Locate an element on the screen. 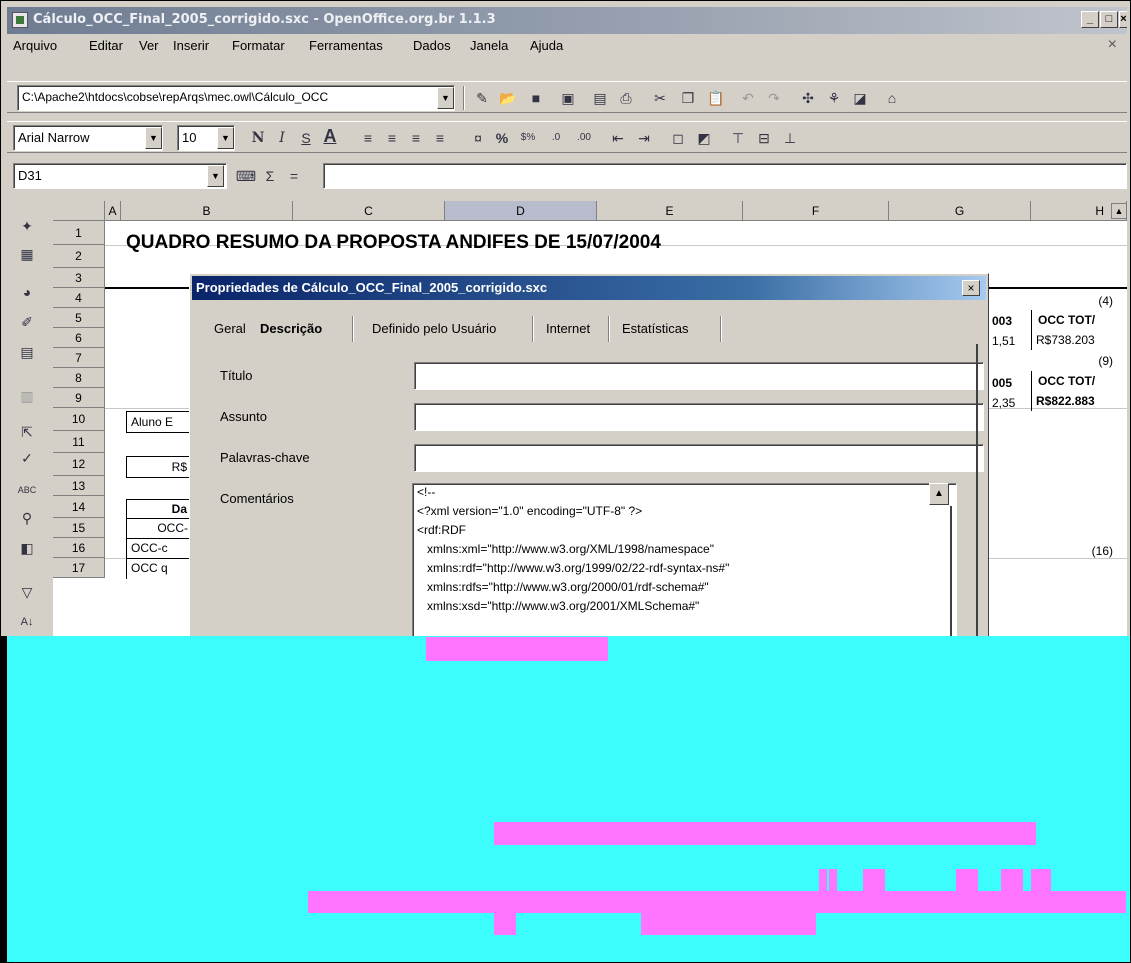 This screenshot has width=1131, height=963. insert-chart-icon: ◕ is located at coordinates (27, 292).